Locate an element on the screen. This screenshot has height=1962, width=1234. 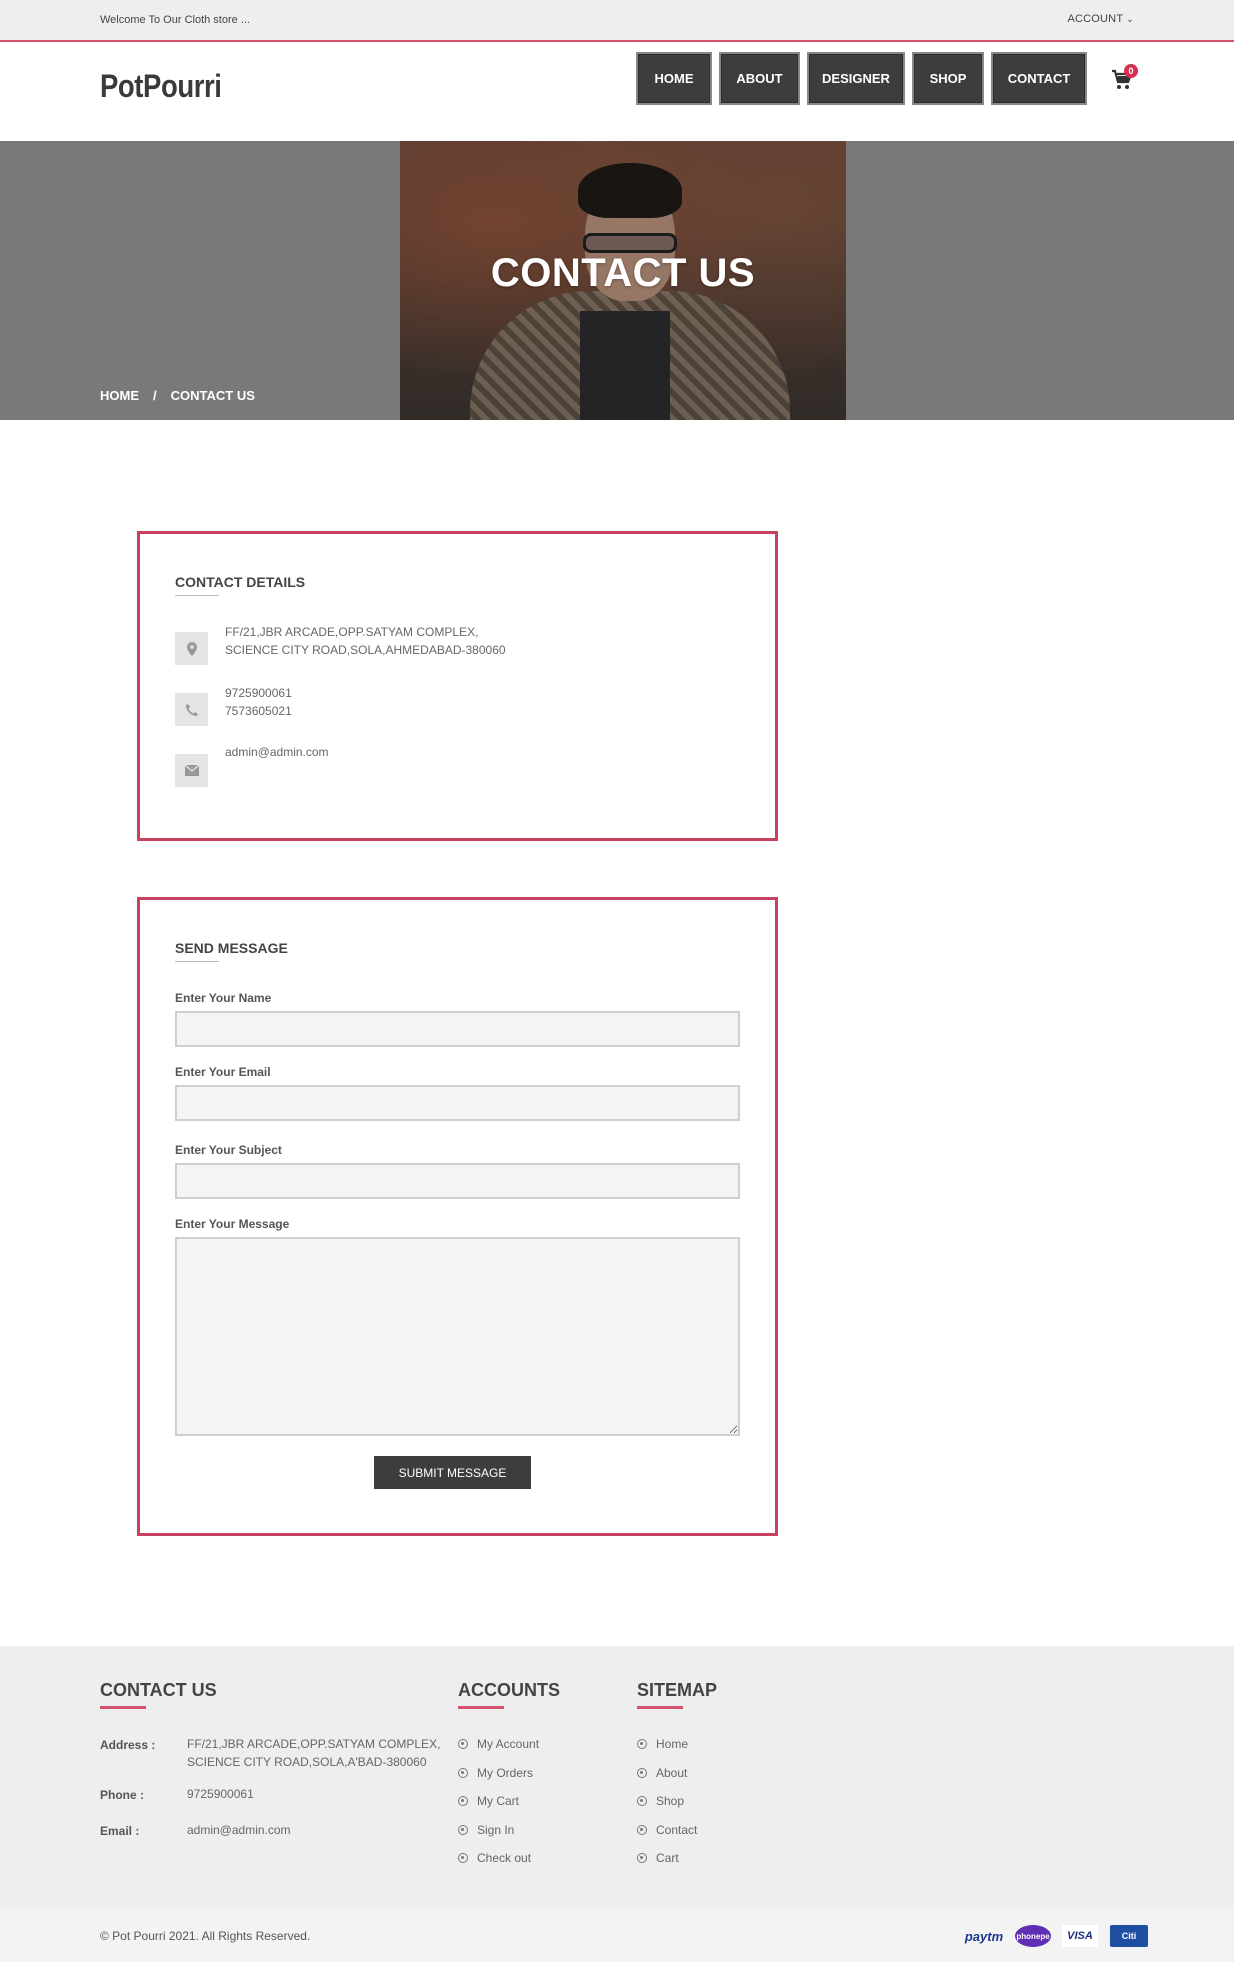
nav-designer: DESIGNER is located at coordinates (856, 78).